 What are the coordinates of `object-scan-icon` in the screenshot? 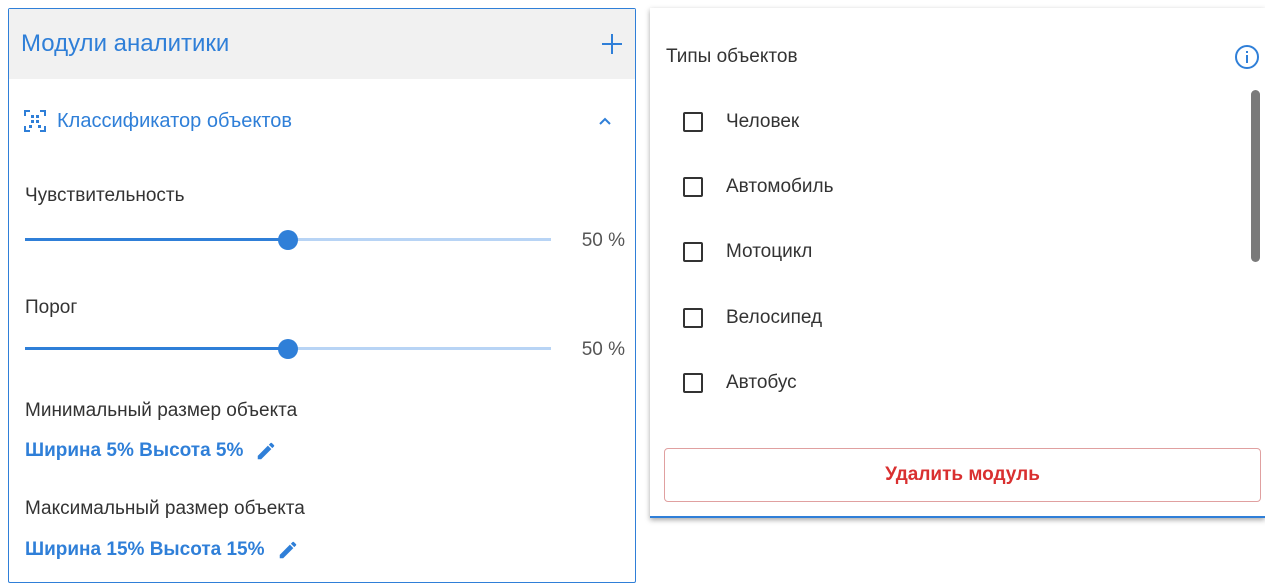 It's located at (35, 121).